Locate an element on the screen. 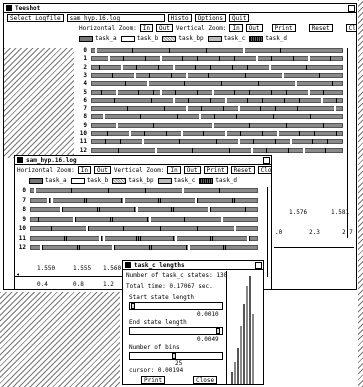  start-length-slider is located at coordinates (176, 306).